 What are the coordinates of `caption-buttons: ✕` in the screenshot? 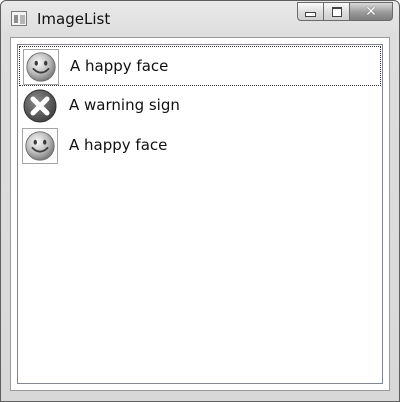 It's located at (345, 12).